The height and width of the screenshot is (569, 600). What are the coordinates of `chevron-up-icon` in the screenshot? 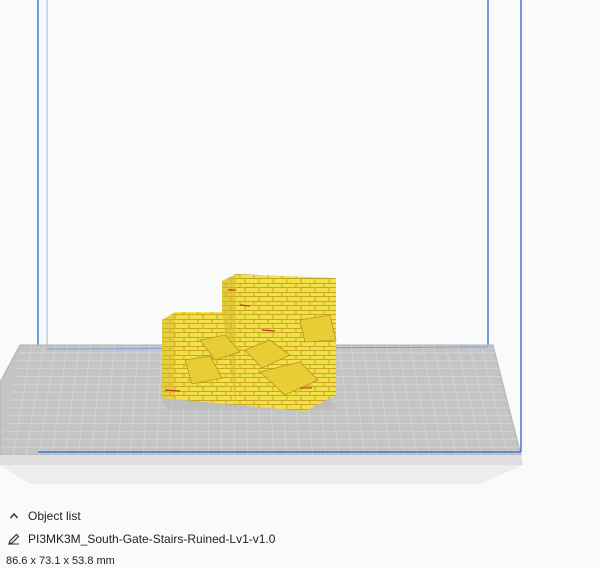 It's located at (14, 516).